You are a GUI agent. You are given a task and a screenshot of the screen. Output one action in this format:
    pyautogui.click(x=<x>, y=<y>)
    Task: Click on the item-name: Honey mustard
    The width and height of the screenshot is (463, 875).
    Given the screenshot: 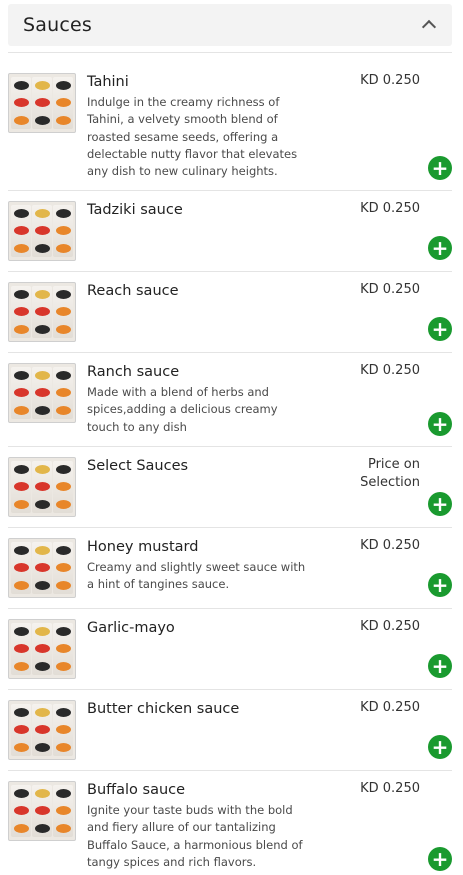 What is the action you would take?
    pyautogui.click(x=143, y=547)
    